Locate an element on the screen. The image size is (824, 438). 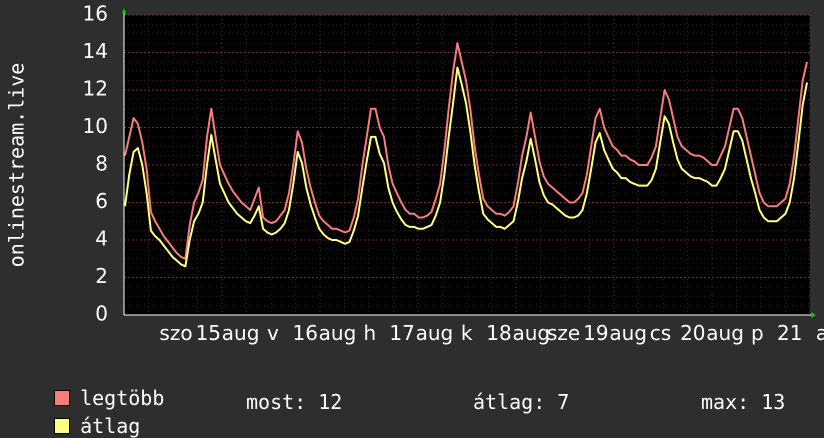
x-tick-label: a is located at coordinates (820, 333).